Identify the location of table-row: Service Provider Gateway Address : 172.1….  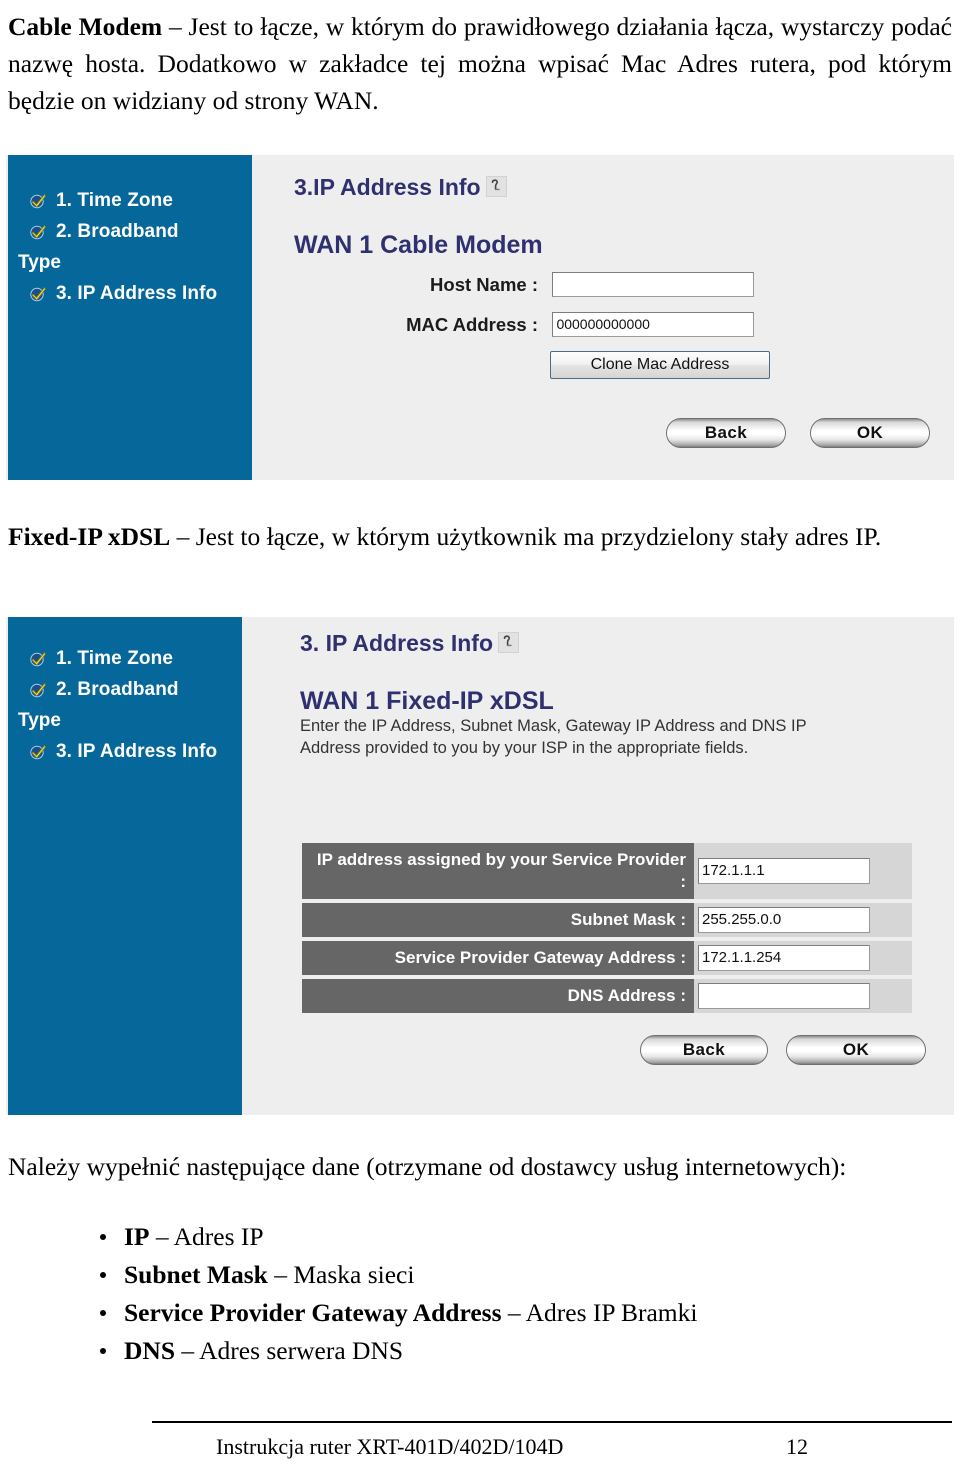
(607, 958).